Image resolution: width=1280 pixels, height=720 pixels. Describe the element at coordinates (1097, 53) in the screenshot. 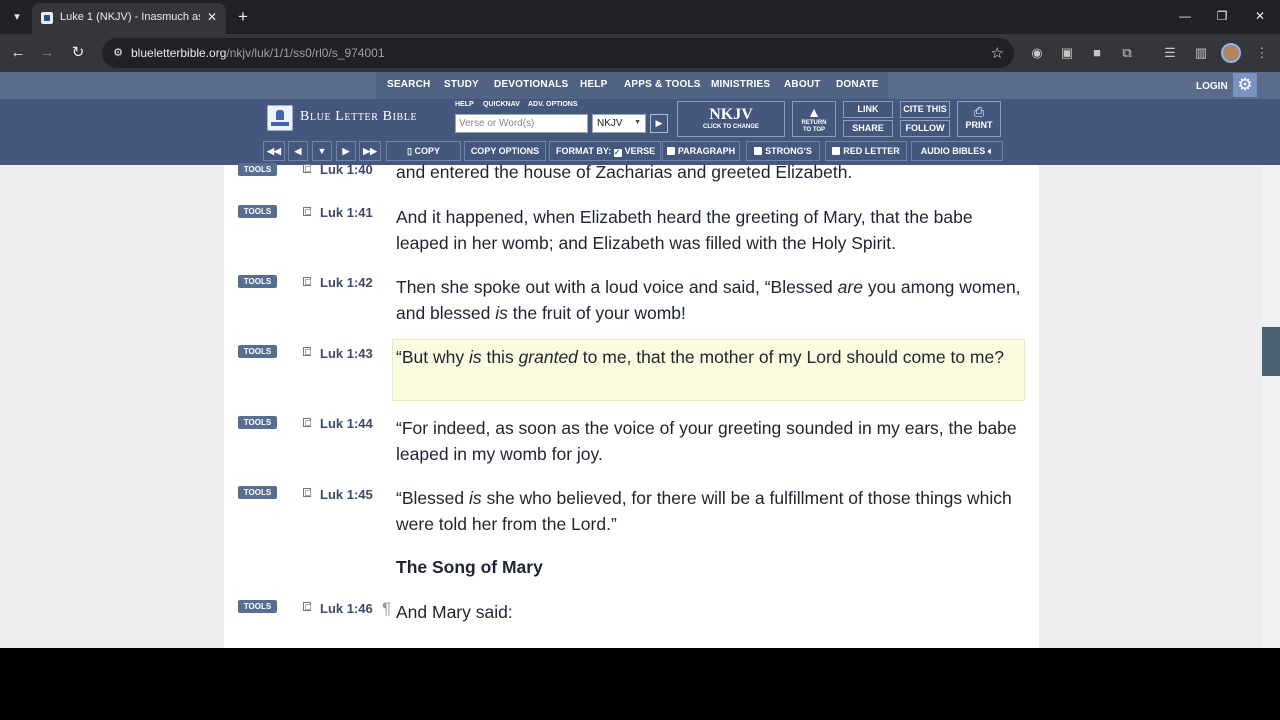

I see `extension-dark-icon: ■` at that location.